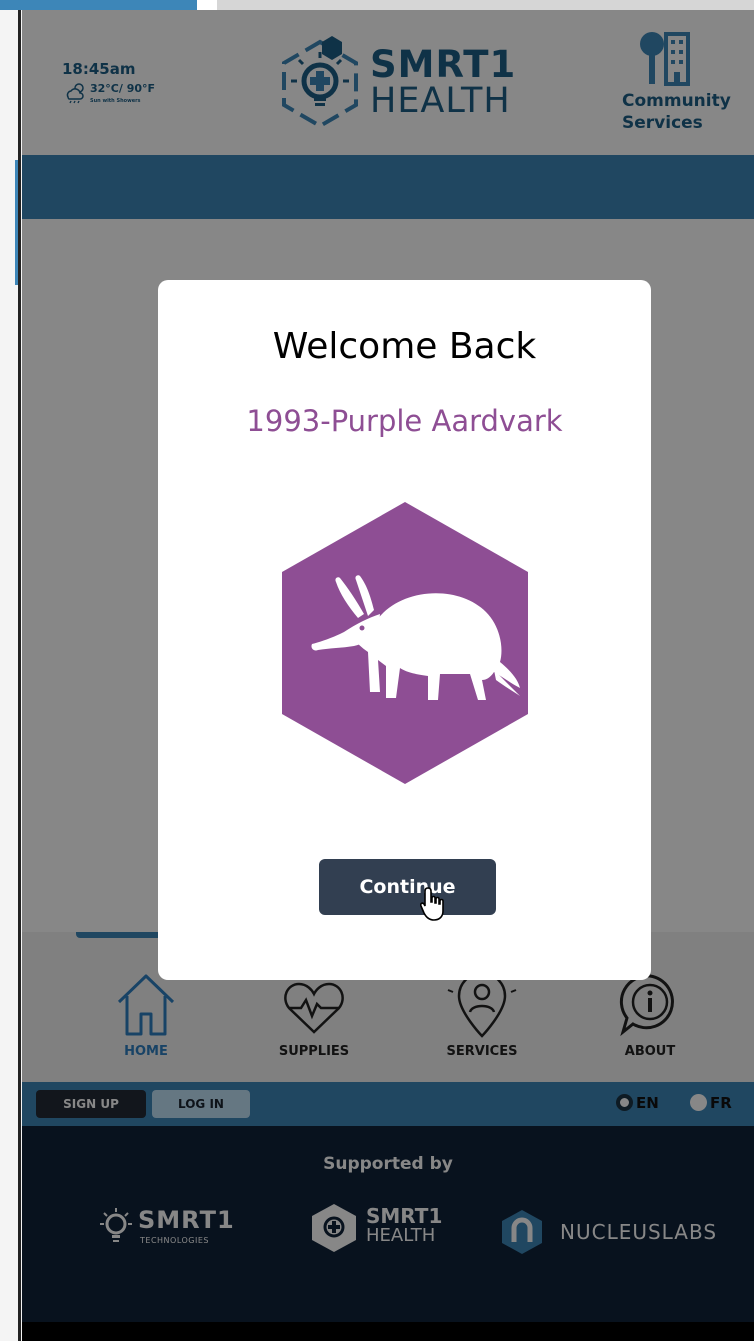  What do you see at coordinates (207, 5) in the screenshot?
I see `inactive-tab` at bounding box center [207, 5].